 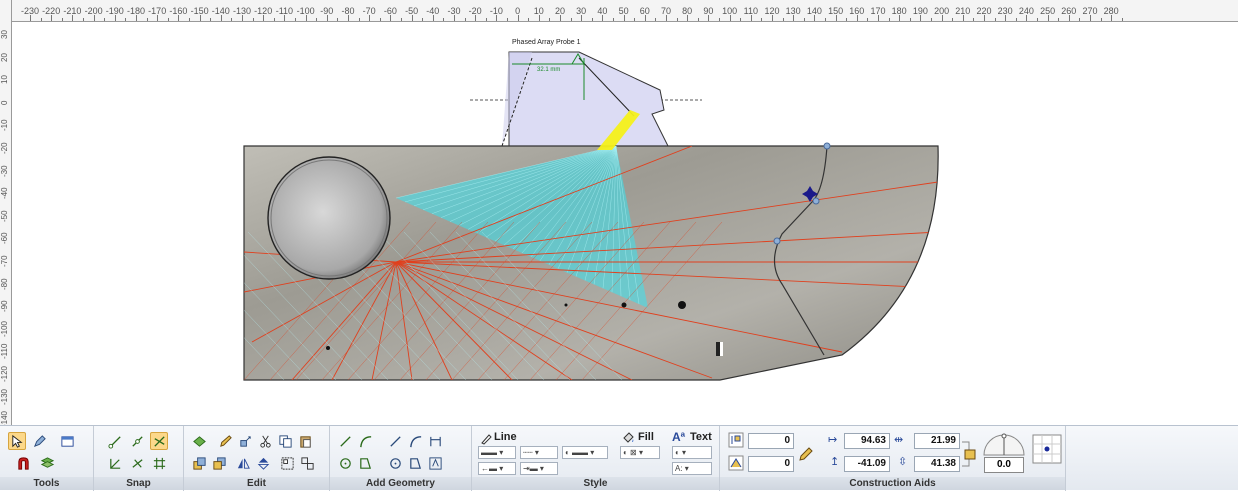 What do you see at coordinates (159, 441) in the screenshot?
I see `snap-intersection-button` at bounding box center [159, 441].